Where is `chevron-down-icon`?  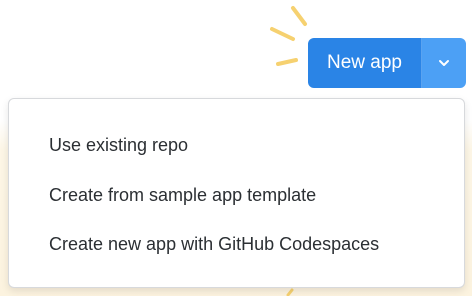 chevron-down-icon is located at coordinates (444, 63).